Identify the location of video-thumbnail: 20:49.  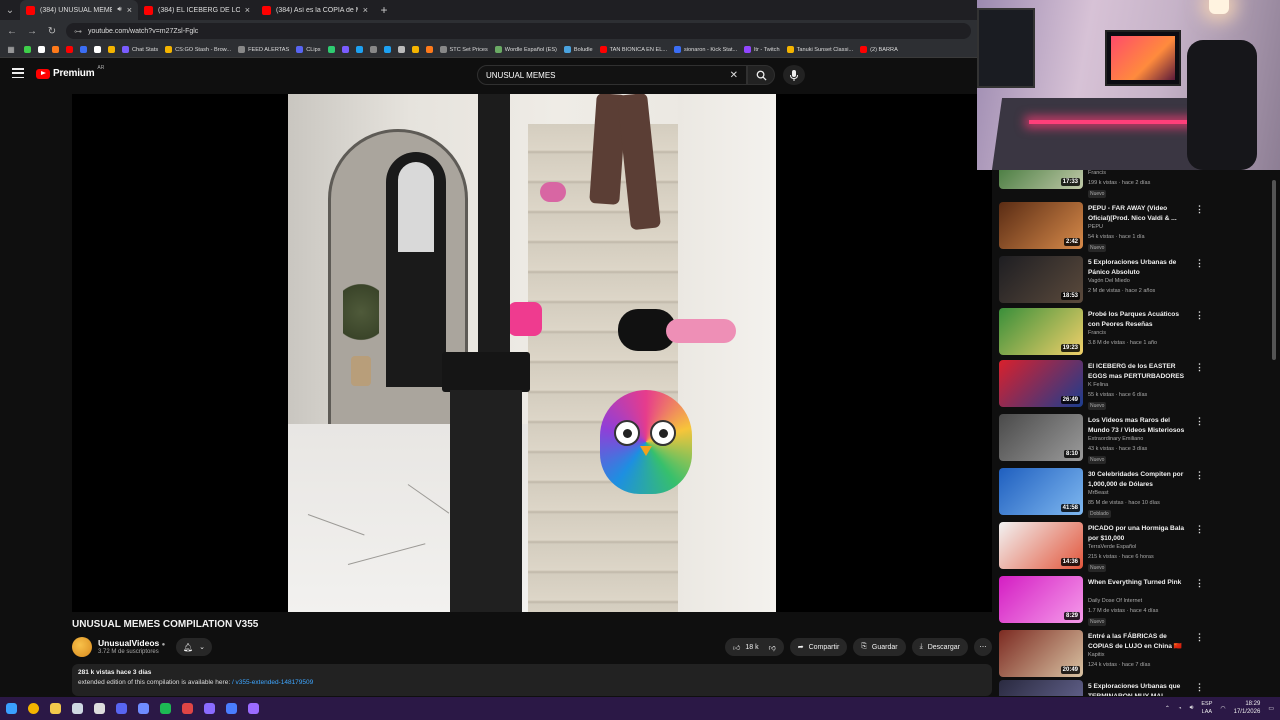
(1041, 653).